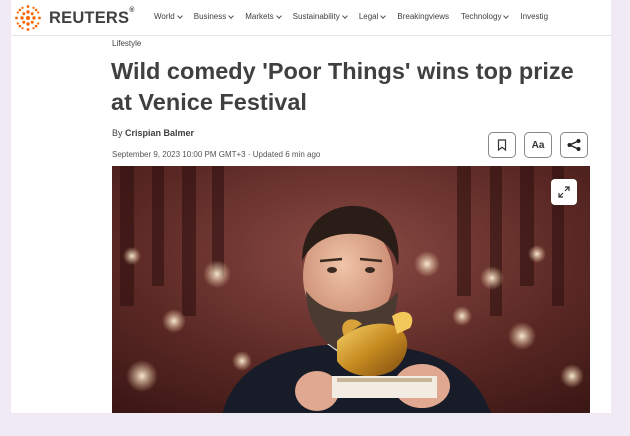  Describe the element at coordinates (159, 133) in the screenshot. I see `author-link: Crispian Balmer` at that location.